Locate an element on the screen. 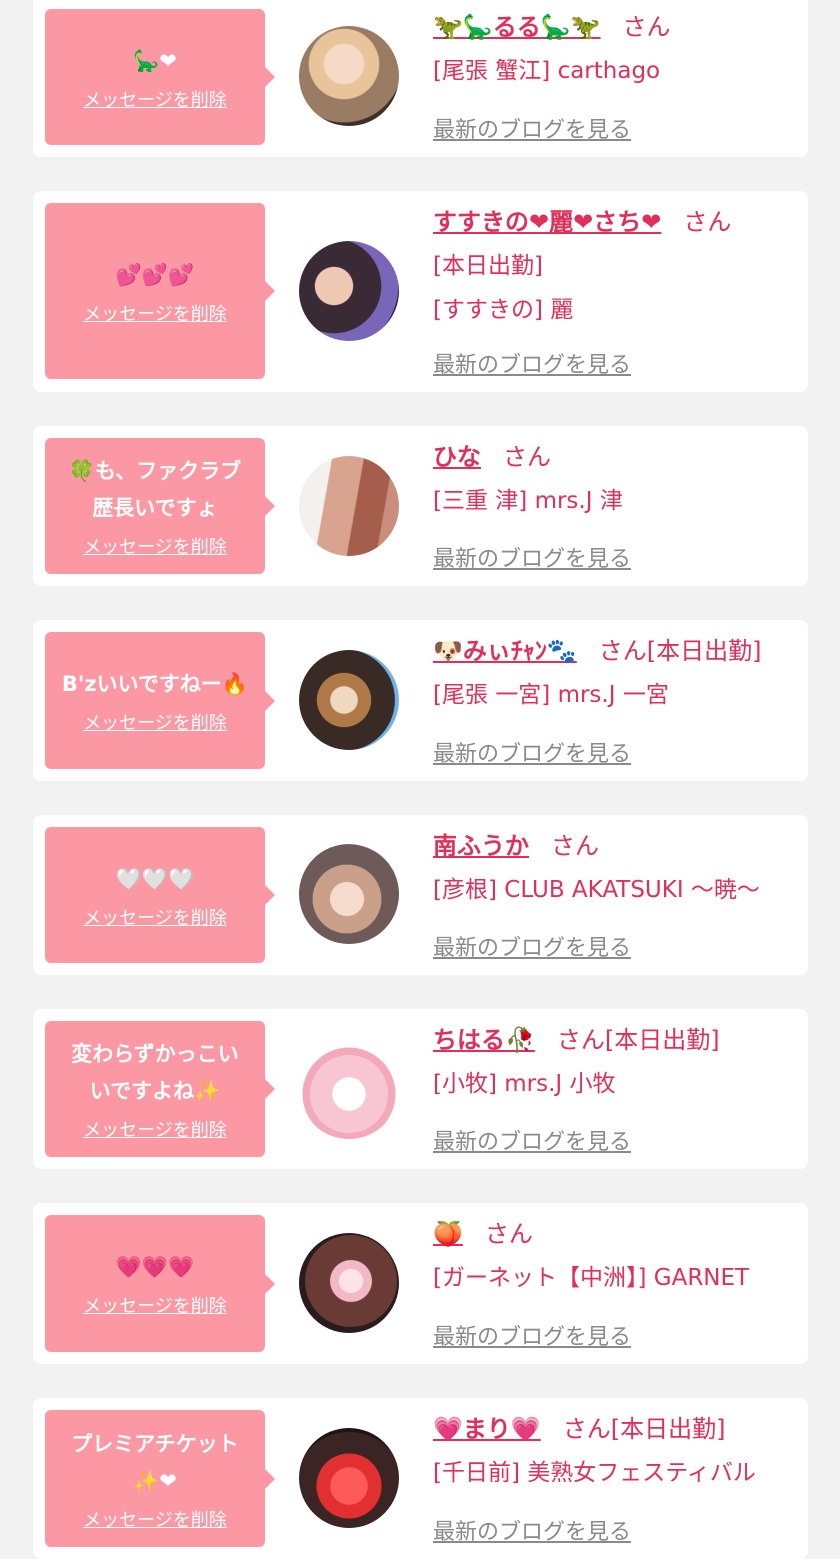  message-text: 💕💕💕 is located at coordinates (155, 274).